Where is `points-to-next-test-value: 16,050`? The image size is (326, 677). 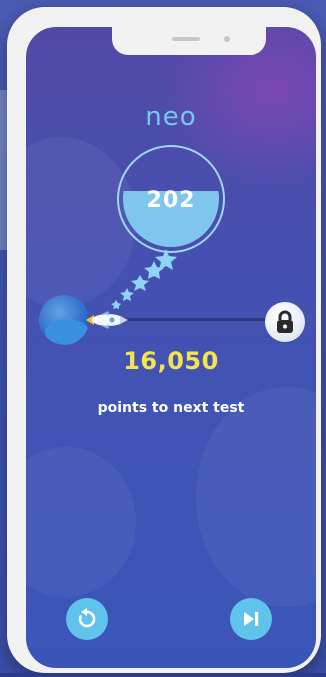 points-to-next-test-value: 16,050 is located at coordinates (171, 361).